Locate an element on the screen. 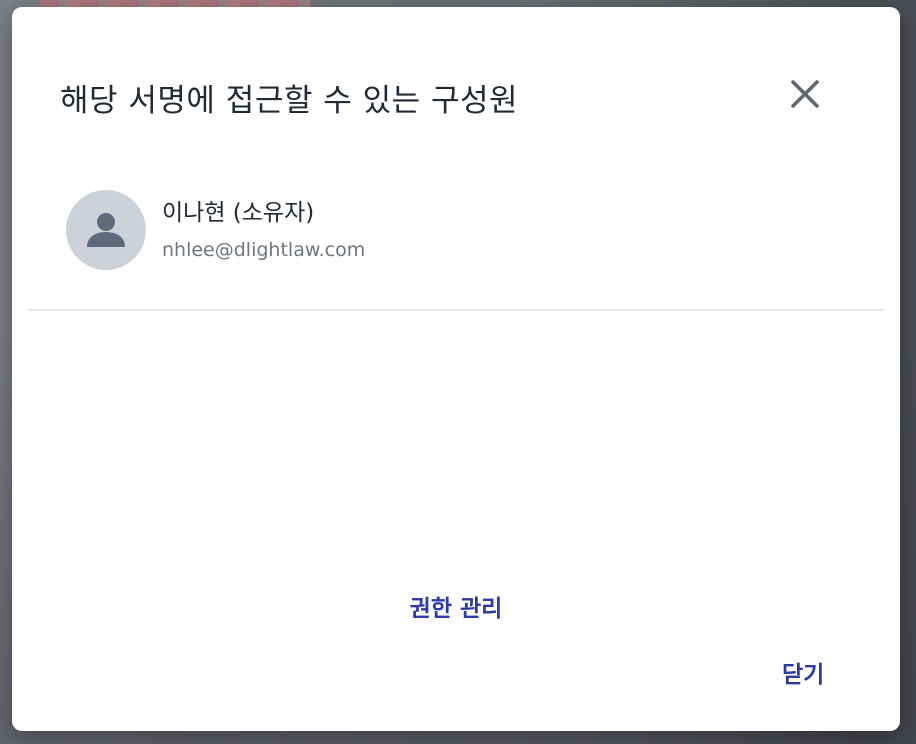  close-dialog-button is located at coordinates (805, 94).